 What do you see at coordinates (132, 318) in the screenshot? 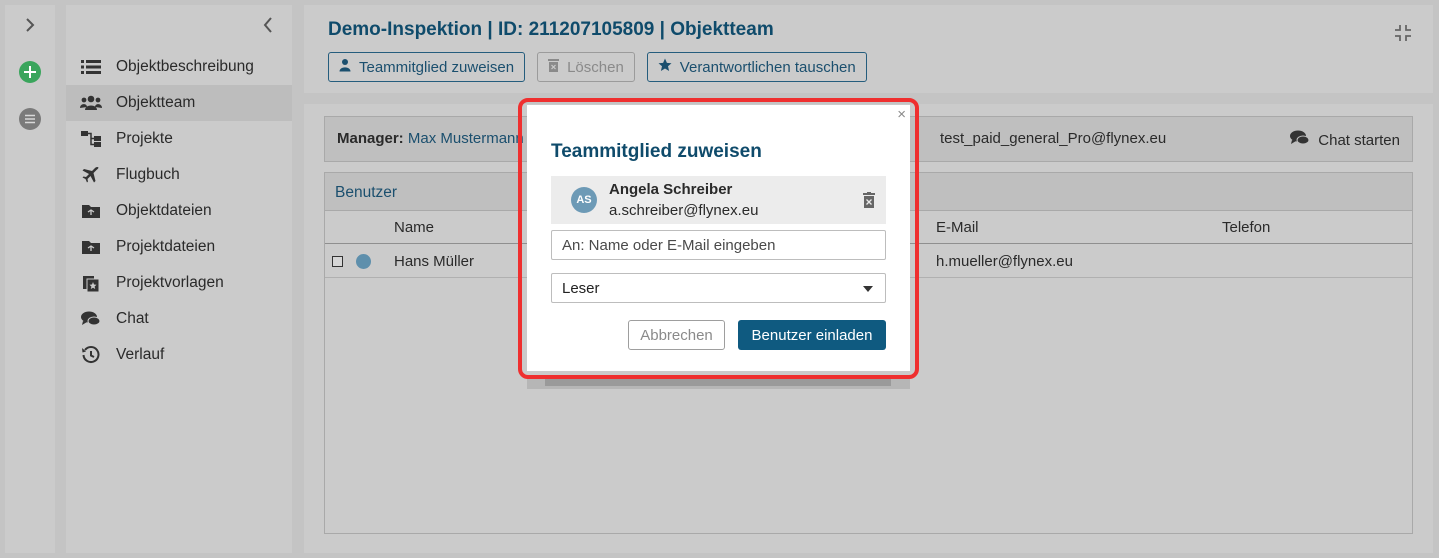
I see `sidebar-item-label: Chat` at bounding box center [132, 318].